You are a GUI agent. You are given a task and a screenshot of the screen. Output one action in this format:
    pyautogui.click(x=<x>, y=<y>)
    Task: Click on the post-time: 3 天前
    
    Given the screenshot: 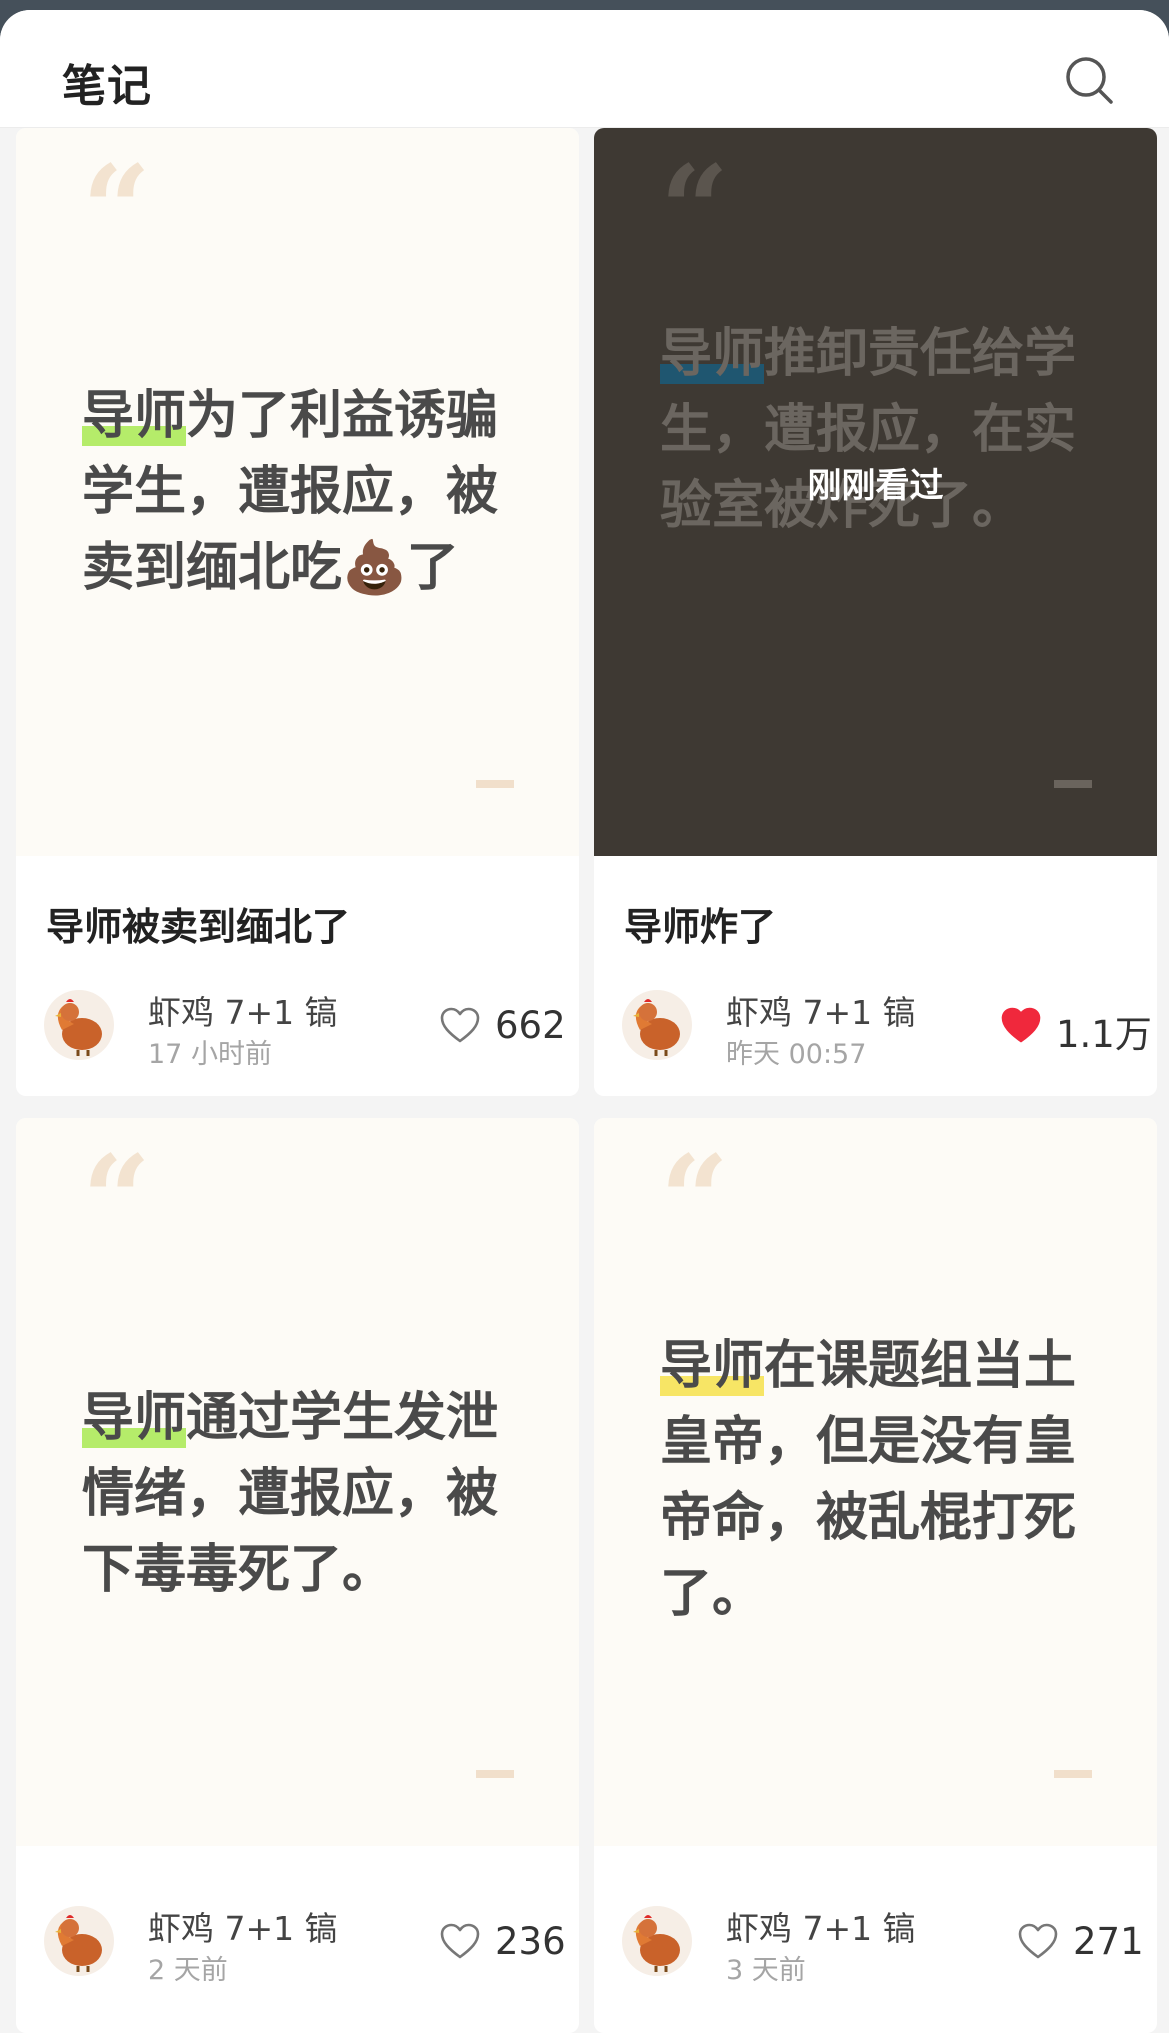 What is the action you would take?
    pyautogui.click(x=766, y=1970)
    